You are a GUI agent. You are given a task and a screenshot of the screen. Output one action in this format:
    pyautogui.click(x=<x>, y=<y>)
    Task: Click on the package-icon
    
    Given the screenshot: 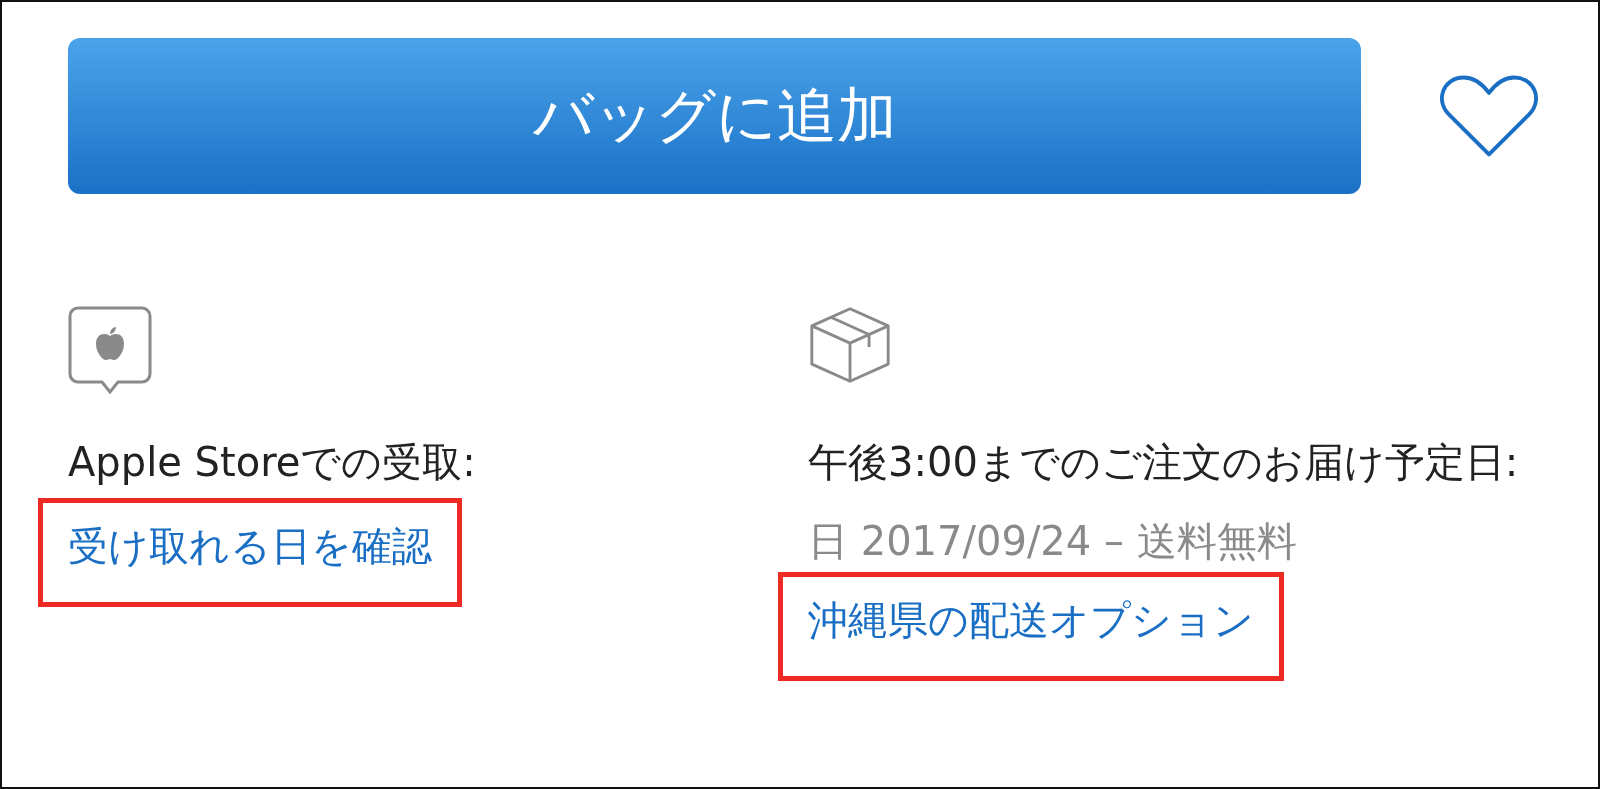 What is the action you would take?
    pyautogui.click(x=850, y=345)
    